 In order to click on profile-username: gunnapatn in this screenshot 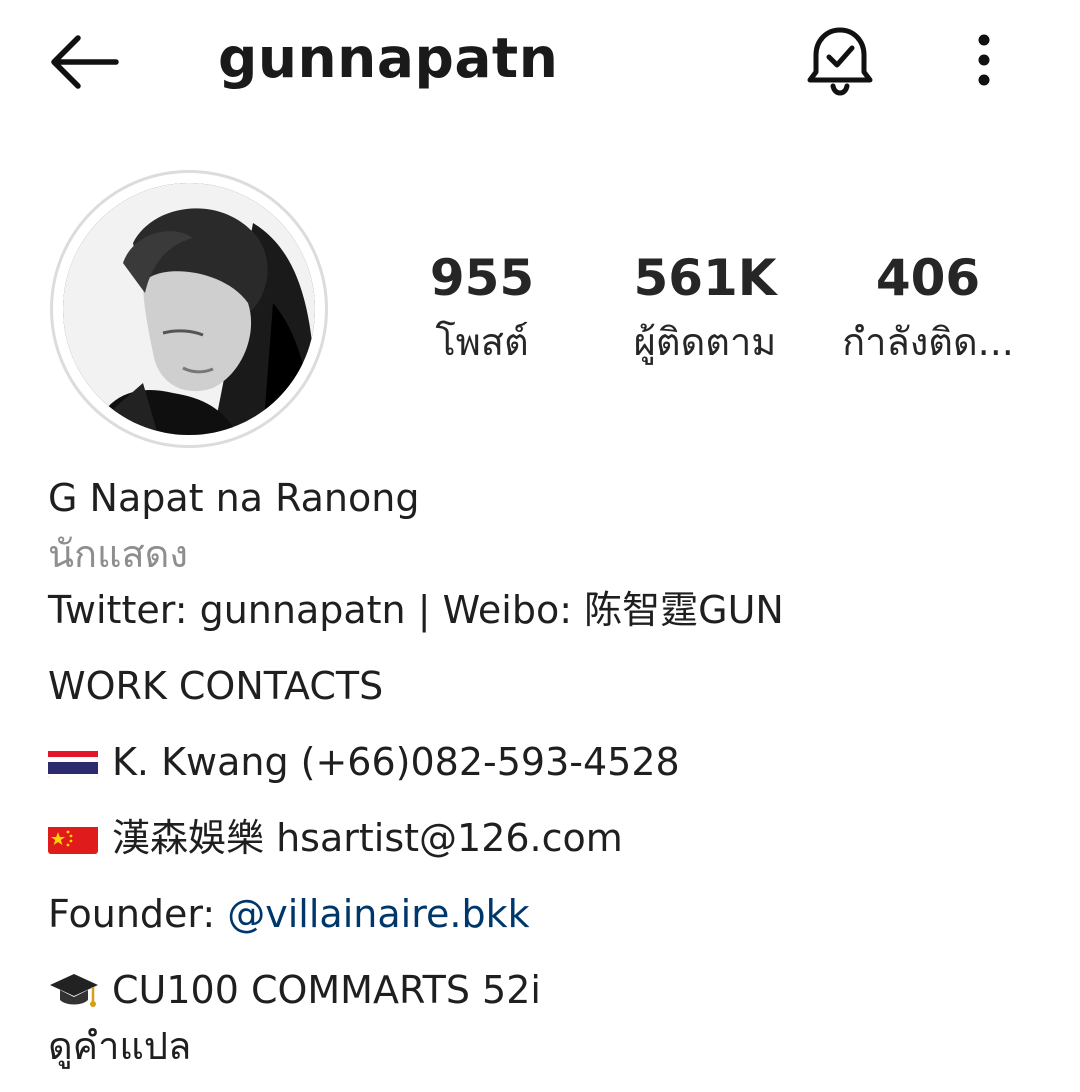, I will do `click(388, 58)`.